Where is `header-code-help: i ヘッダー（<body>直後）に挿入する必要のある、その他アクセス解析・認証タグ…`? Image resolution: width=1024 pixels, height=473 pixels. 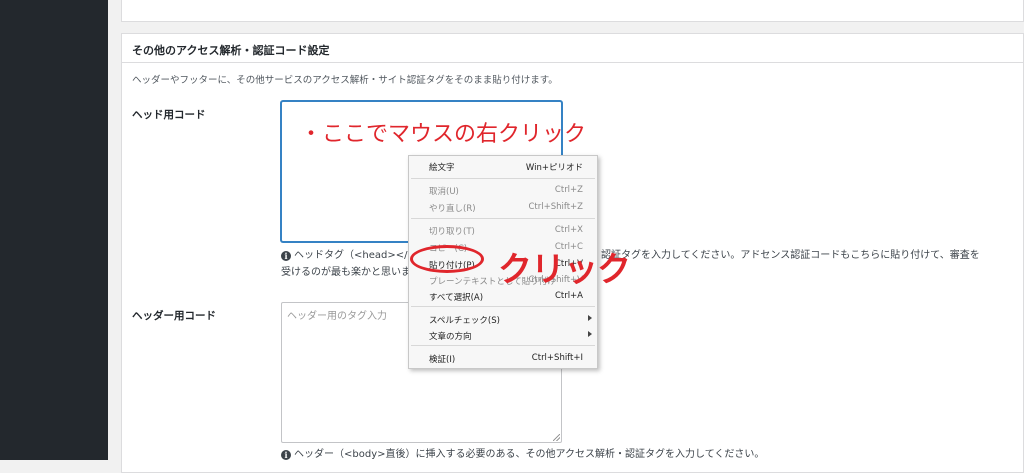 header-code-help: i ヘッダー（<body>直後）に挿入する必要のある、その他アクセス解析・認証タグ… is located at coordinates (522, 454).